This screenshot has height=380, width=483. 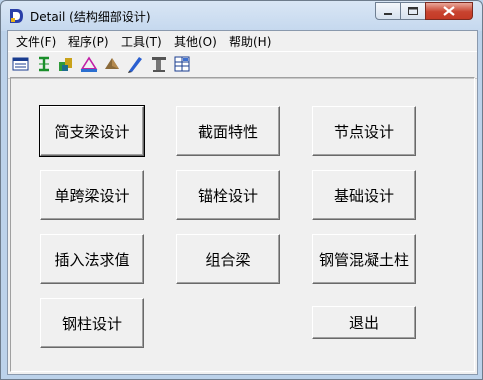 What do you see at coordinates (21, 64) in the screenshot?
I see `report-icon` at bounding box center [21, 64].